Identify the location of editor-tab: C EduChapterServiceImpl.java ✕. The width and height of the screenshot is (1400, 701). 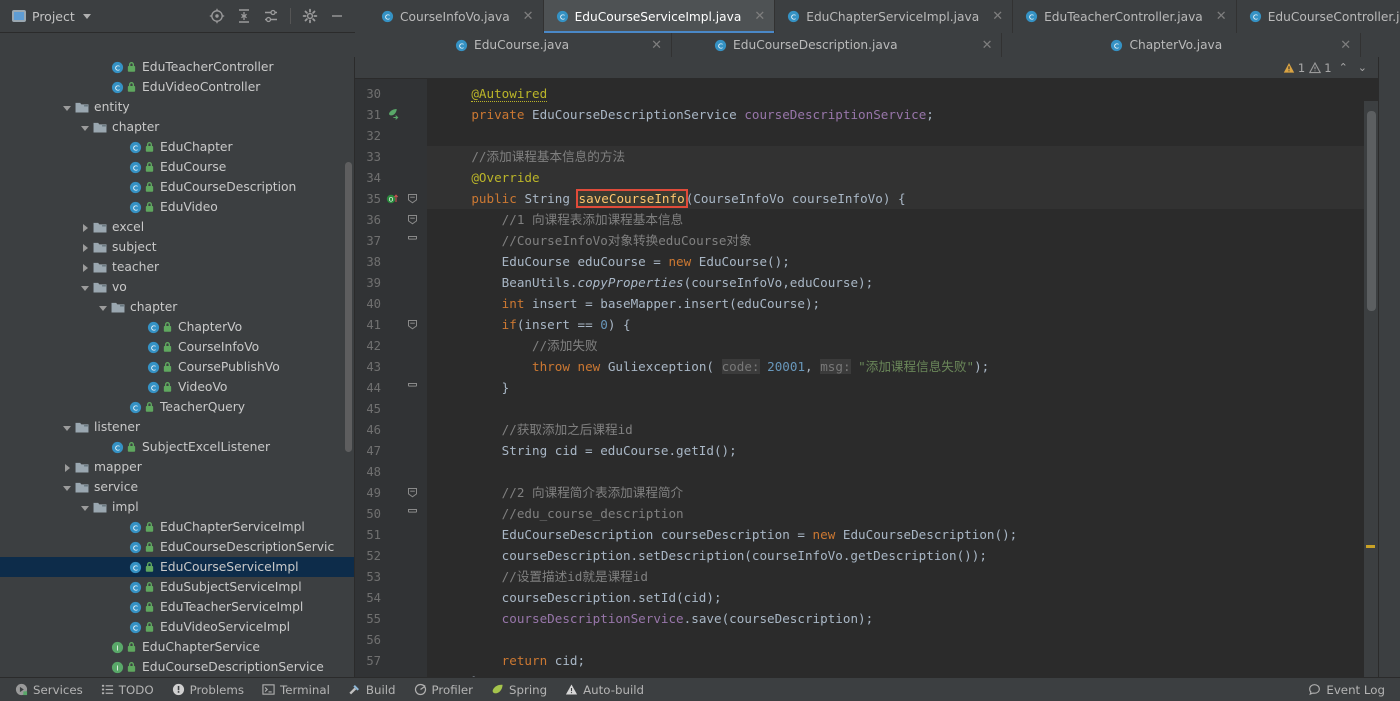
(894, 16).